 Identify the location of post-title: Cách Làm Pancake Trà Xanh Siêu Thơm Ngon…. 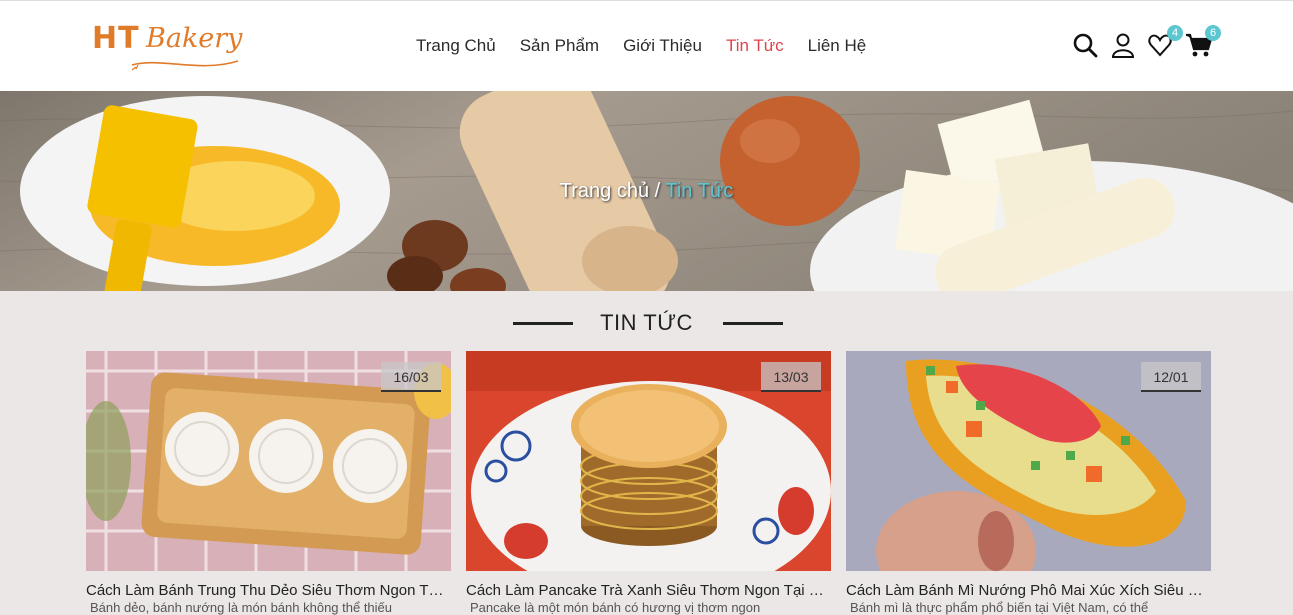
(648, 590).